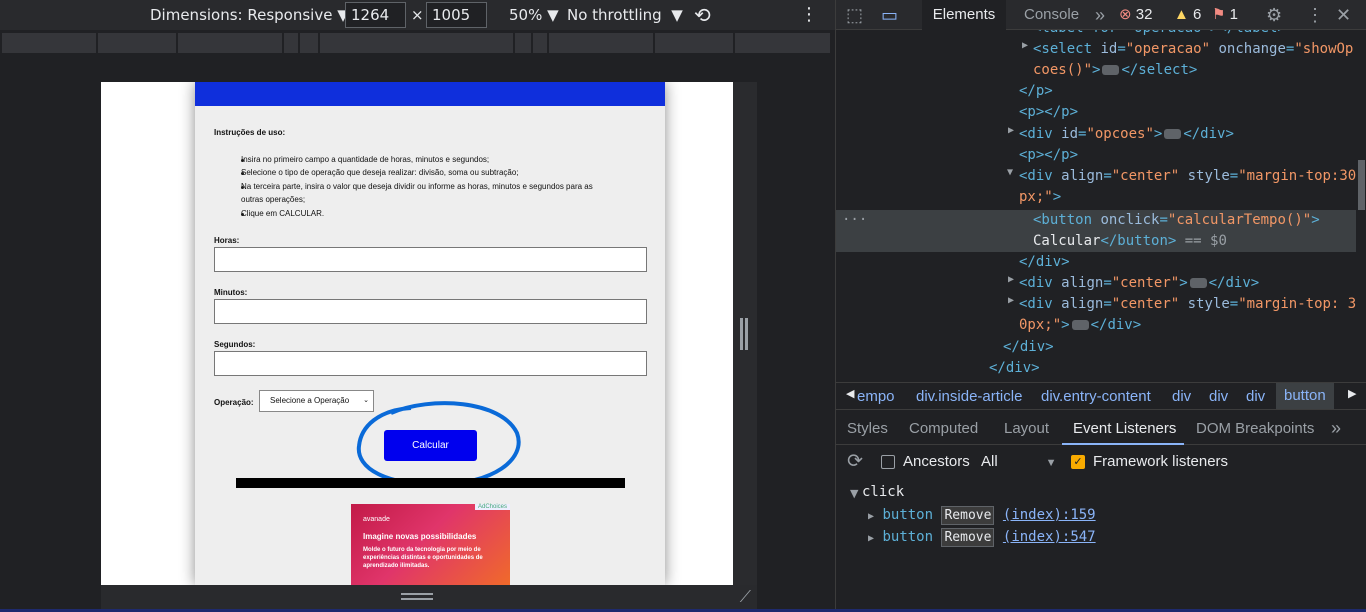 This screenshot has height=612, width=1366. I want to click on error-count: ⊗ 32, so click(1135, 15).